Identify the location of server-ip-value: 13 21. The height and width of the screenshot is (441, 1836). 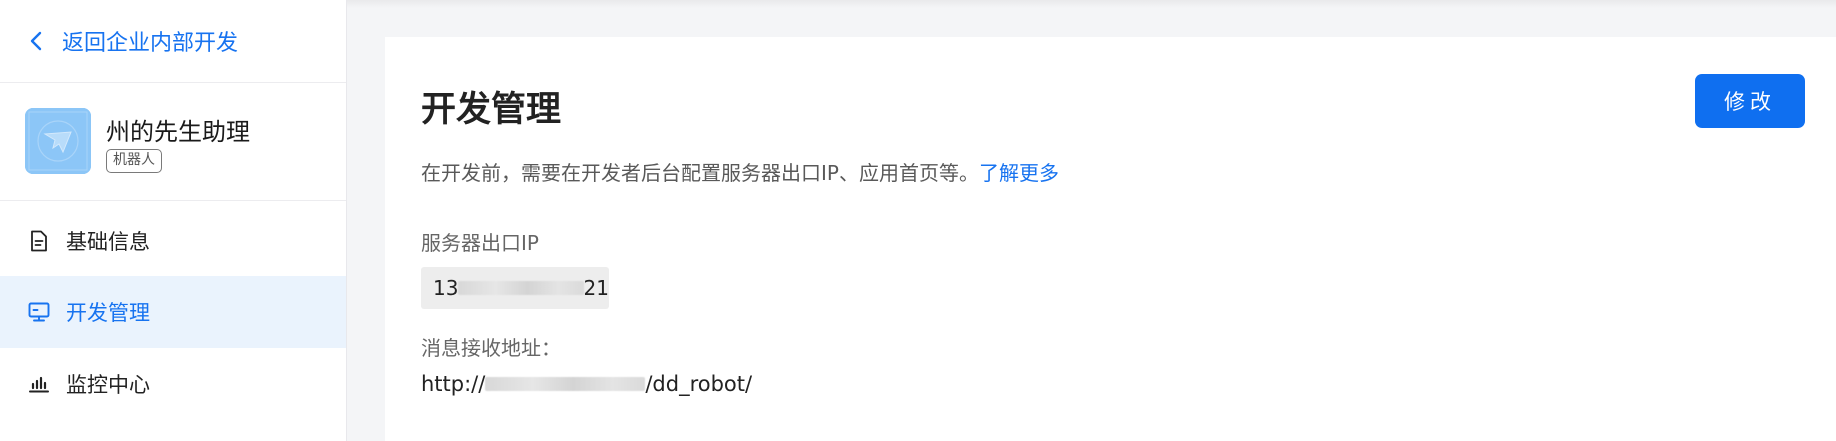
(515, 288).